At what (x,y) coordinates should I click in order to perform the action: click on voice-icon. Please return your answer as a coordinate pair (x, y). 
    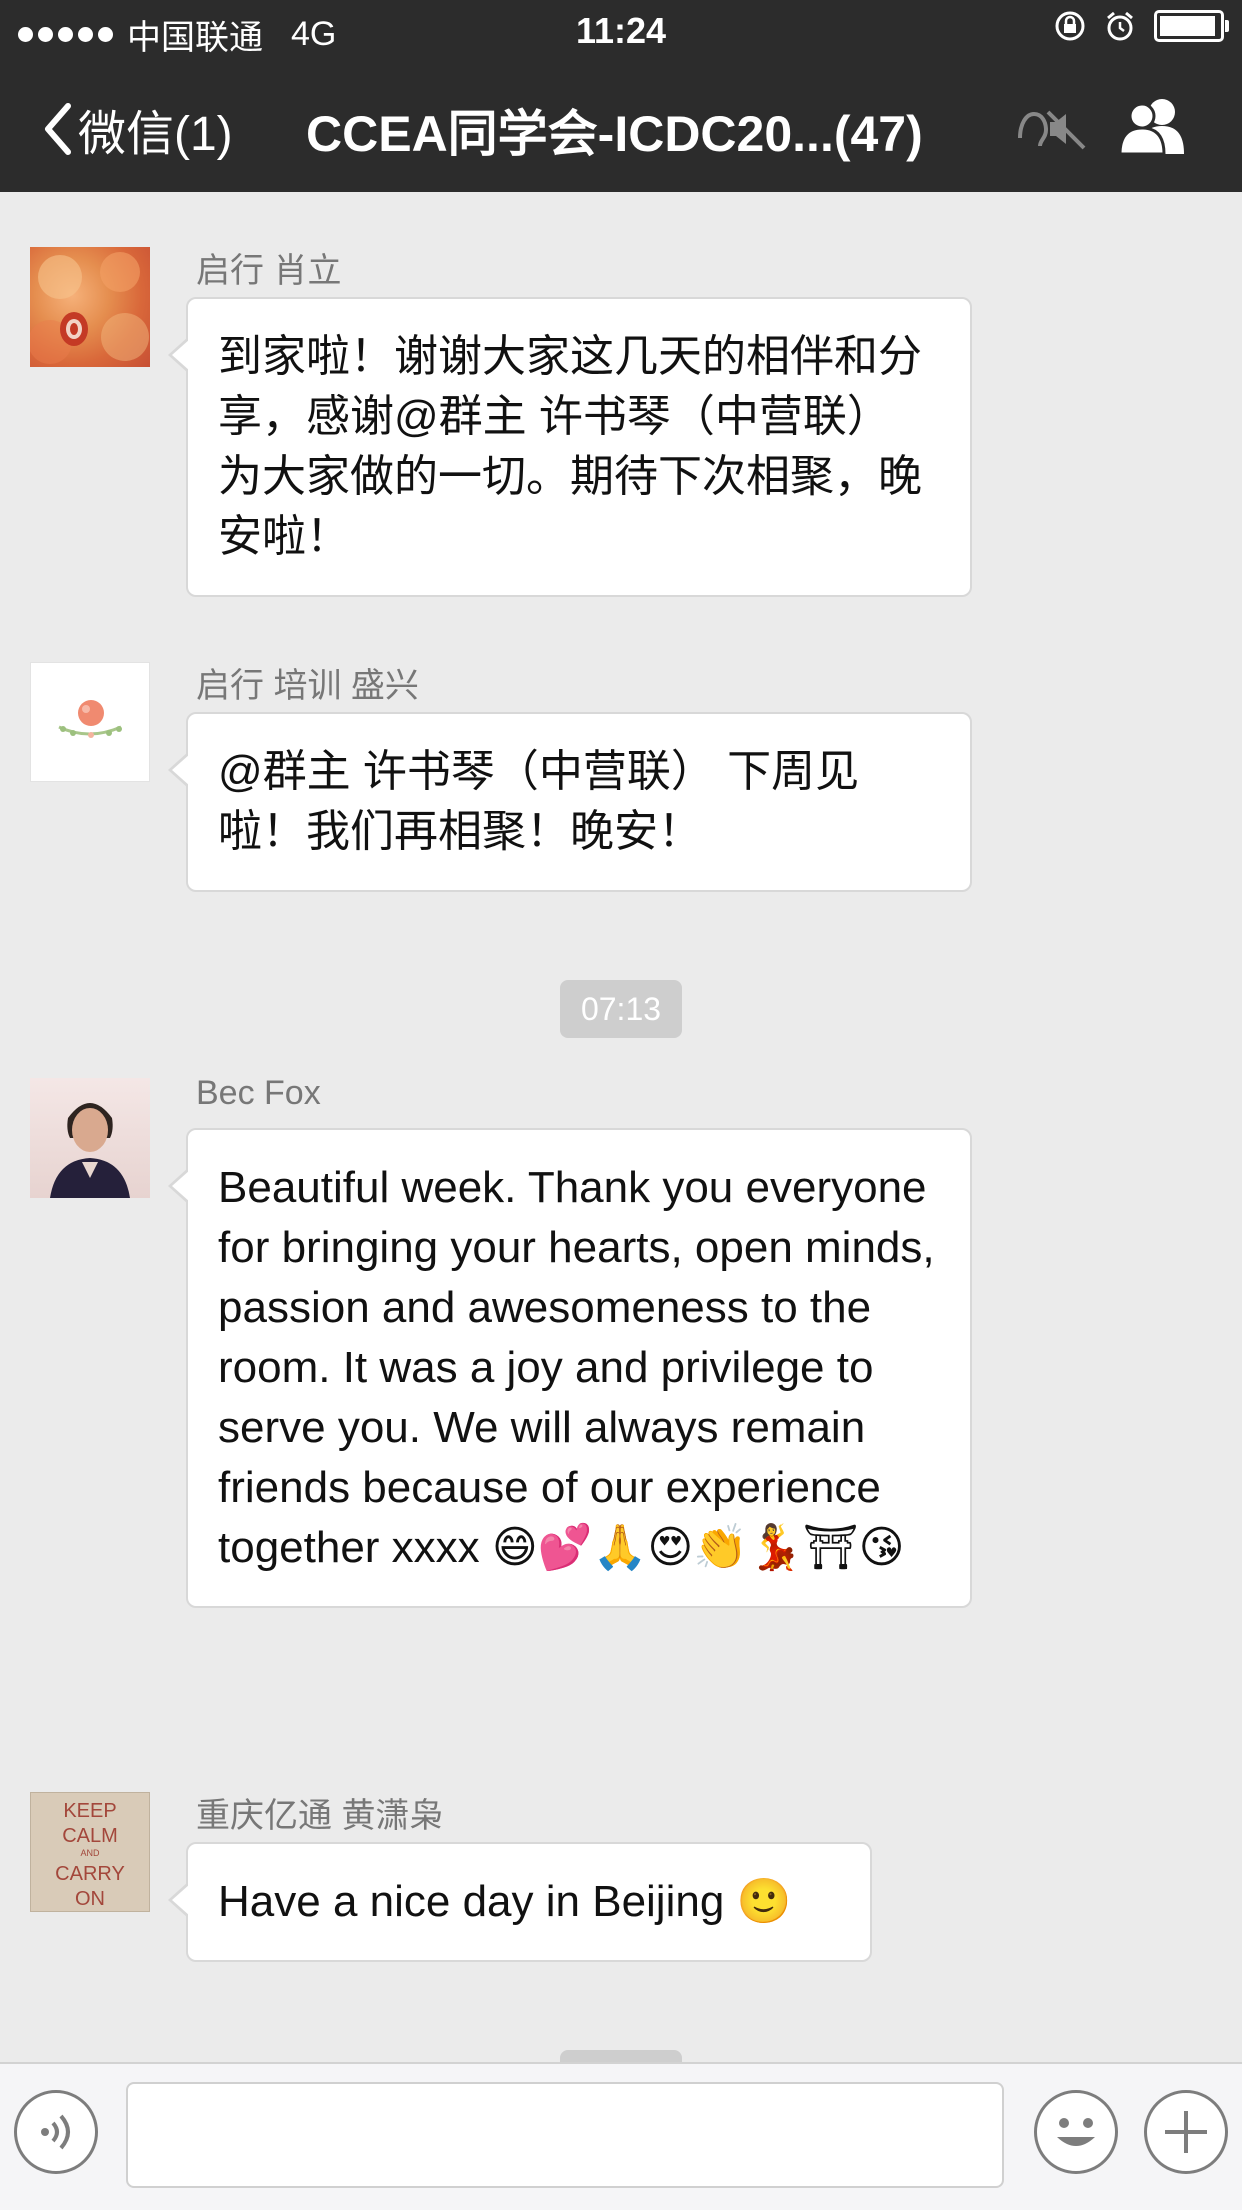
    Looking at the image, I should click on (55, 2132).